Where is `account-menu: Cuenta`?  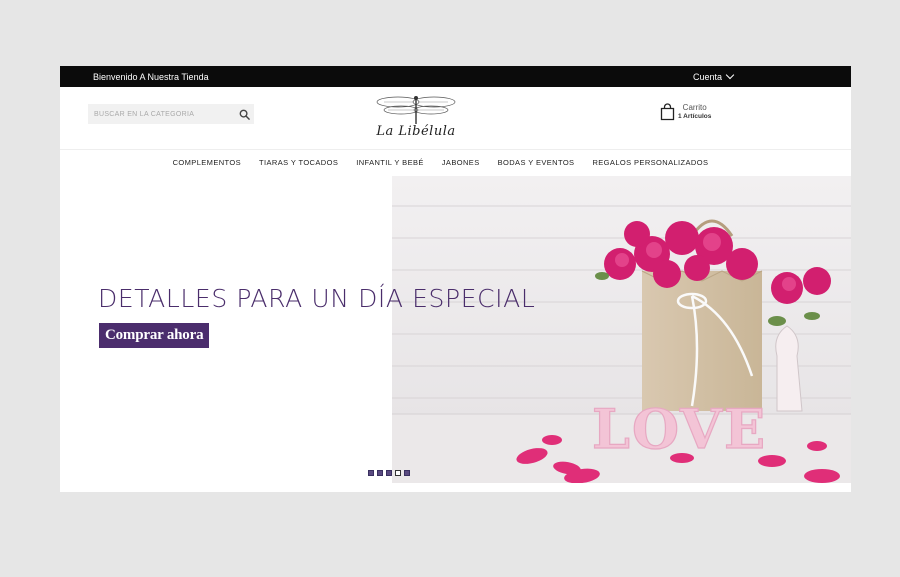
account-menu: Cuenta is located at coordinates (713, 76).